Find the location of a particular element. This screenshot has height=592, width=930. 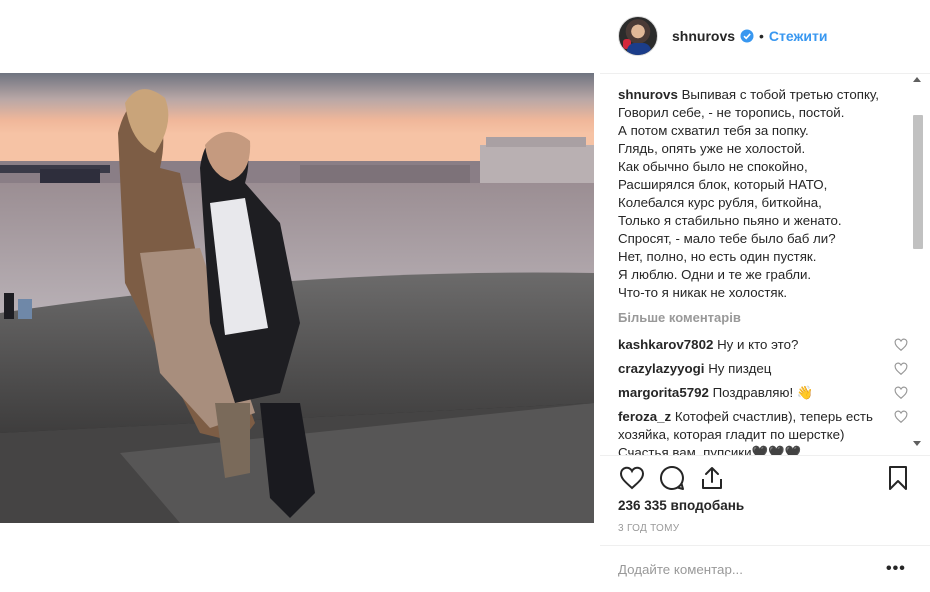

caption-line: А потом схватил тебя за попку. is located at coordinates (713, 130).